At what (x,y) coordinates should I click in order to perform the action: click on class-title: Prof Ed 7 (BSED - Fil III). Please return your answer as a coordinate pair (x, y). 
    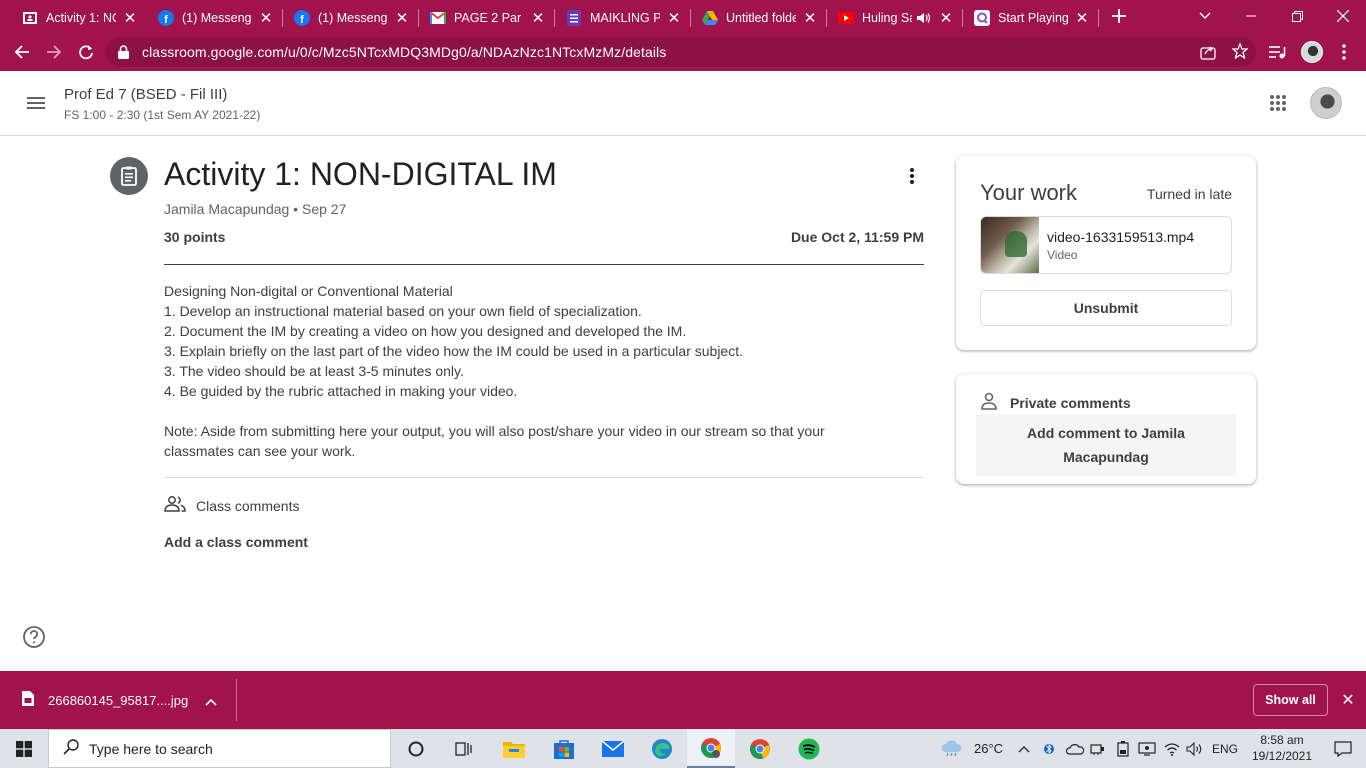
    Looking at the image, I should click on (145, 94).